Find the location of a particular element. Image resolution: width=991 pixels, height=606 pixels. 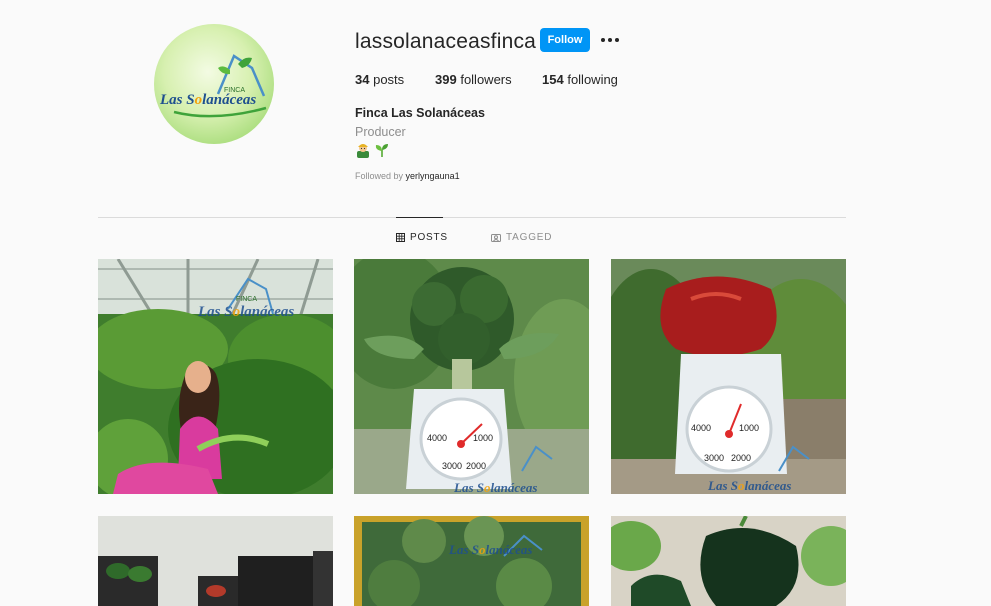

profile-avatar: FINCA Las Solanáceas is located at coordinates (214, 84).